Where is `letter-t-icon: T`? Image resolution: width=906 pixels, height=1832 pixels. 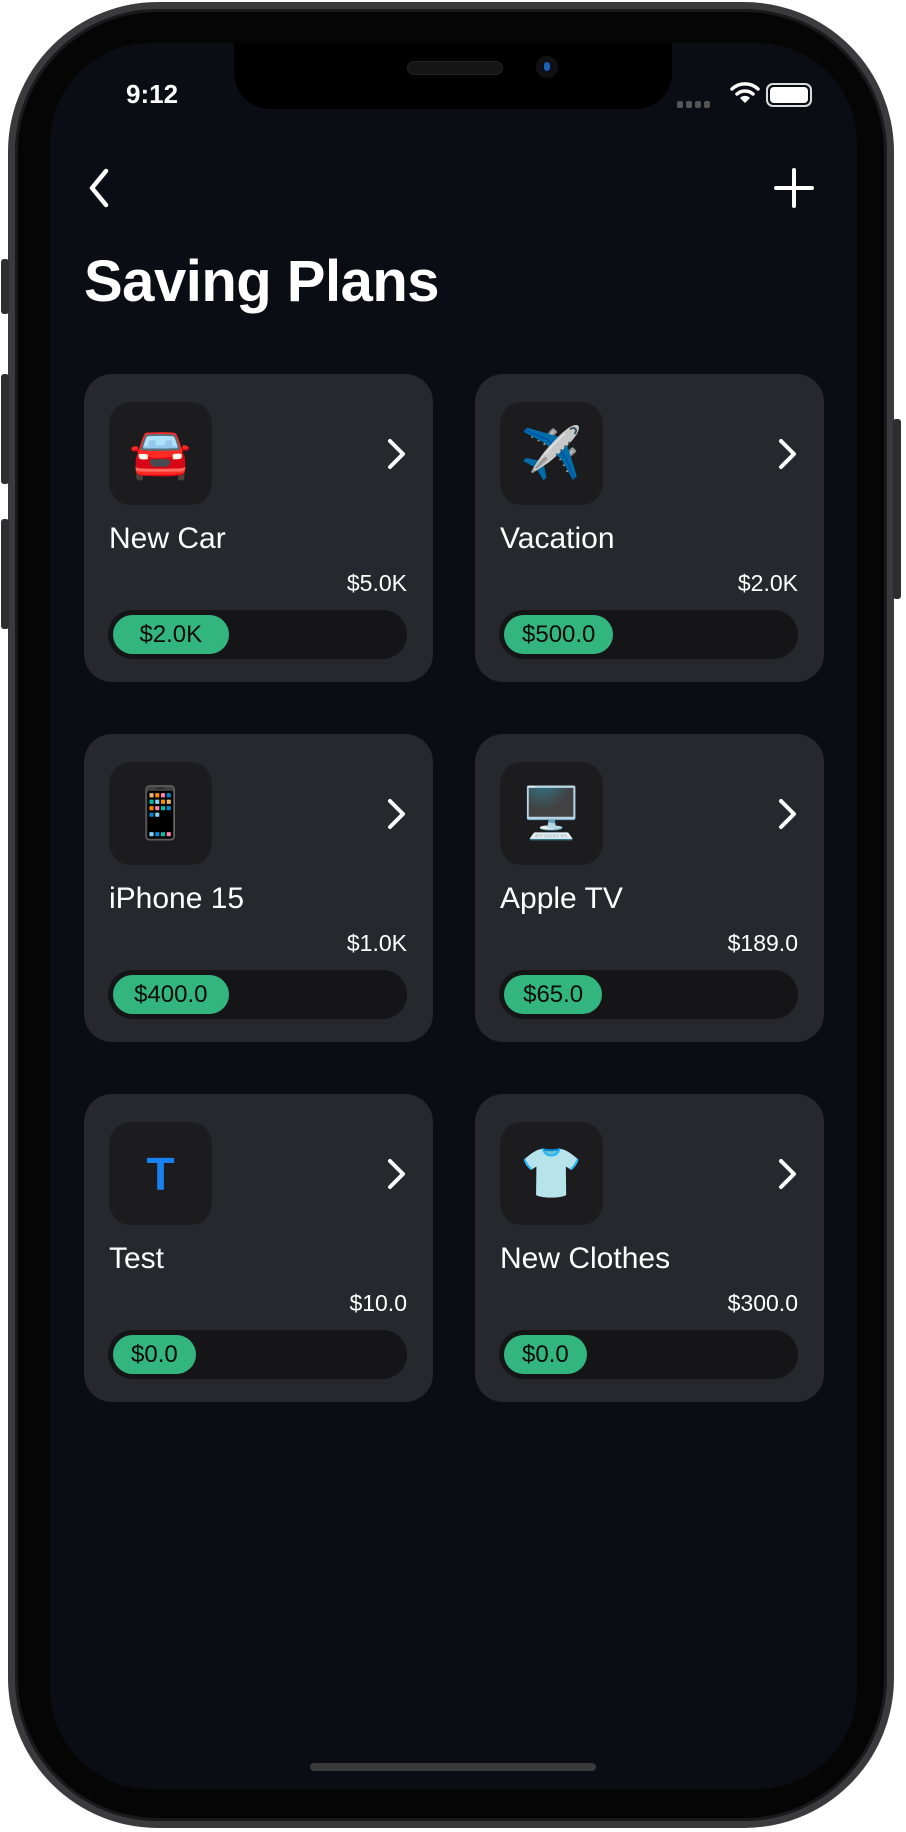 letter-t-icon: T is located at coordinates (160, 1173).